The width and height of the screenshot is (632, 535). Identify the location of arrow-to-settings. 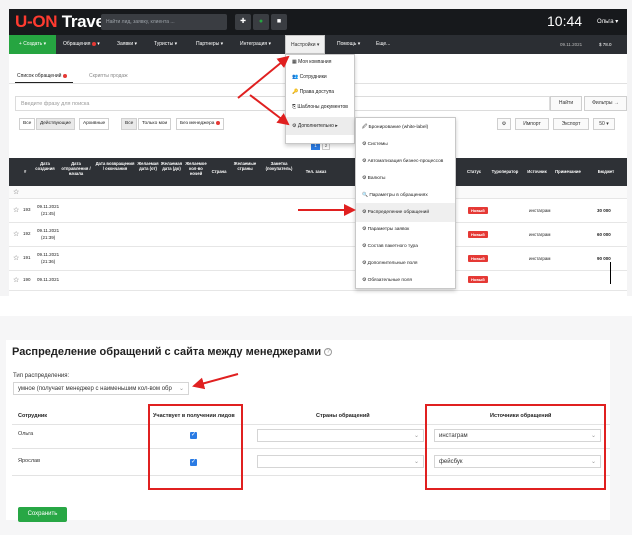
(263, 77).